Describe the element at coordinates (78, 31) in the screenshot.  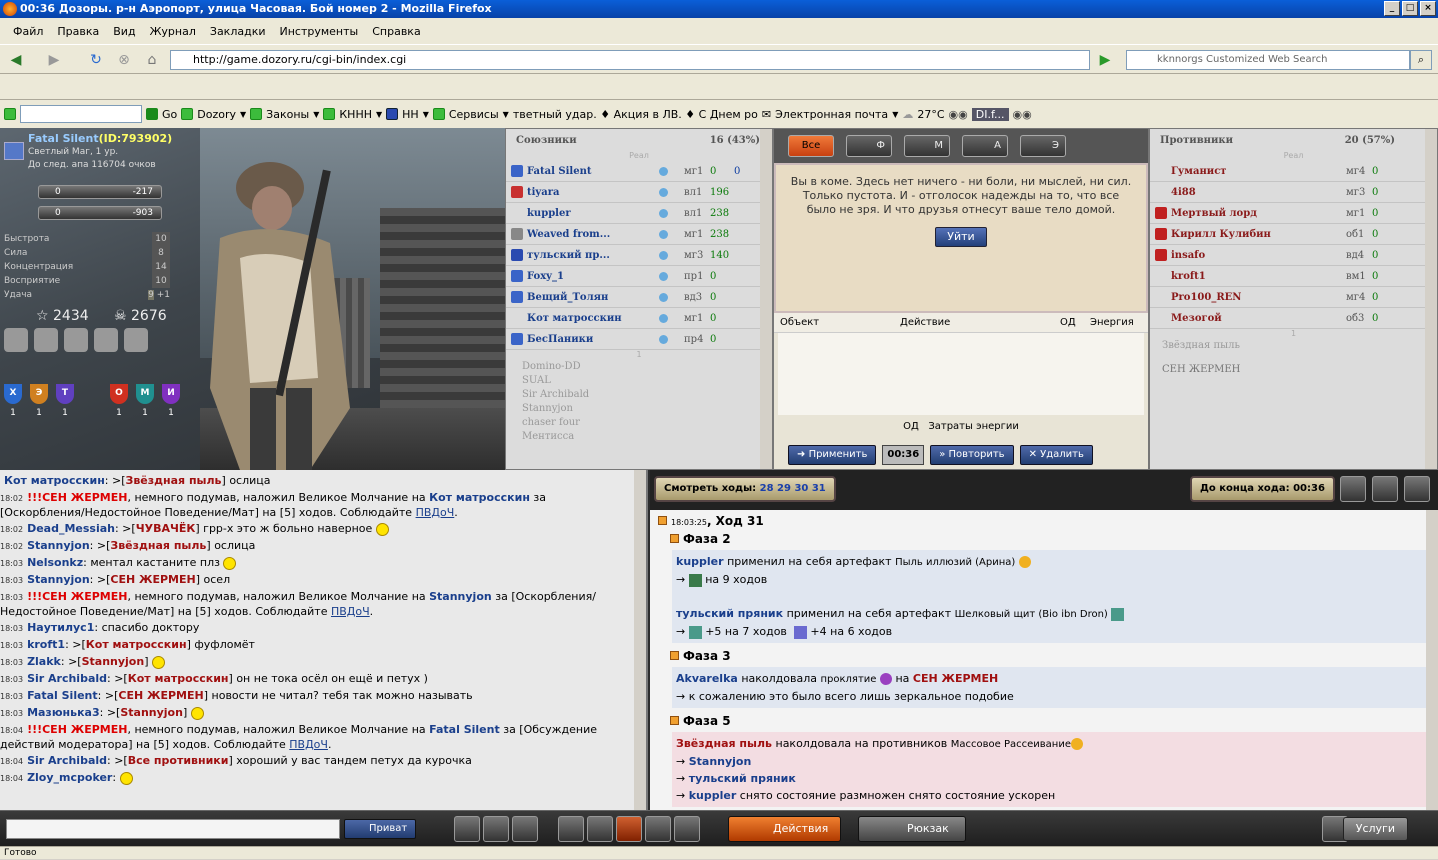
I see `menu-edit: Правка` at that location.